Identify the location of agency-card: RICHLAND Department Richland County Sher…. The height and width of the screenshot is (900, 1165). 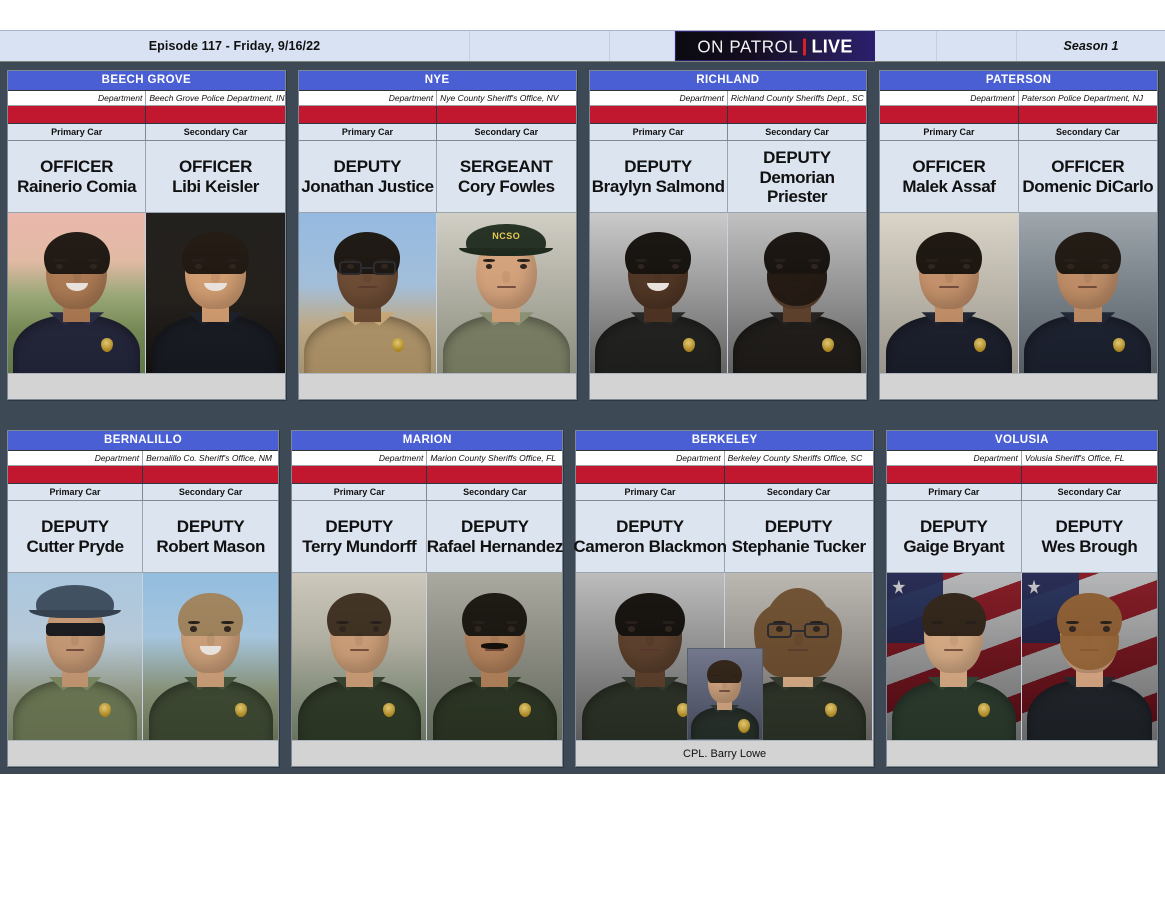
(728, 235).